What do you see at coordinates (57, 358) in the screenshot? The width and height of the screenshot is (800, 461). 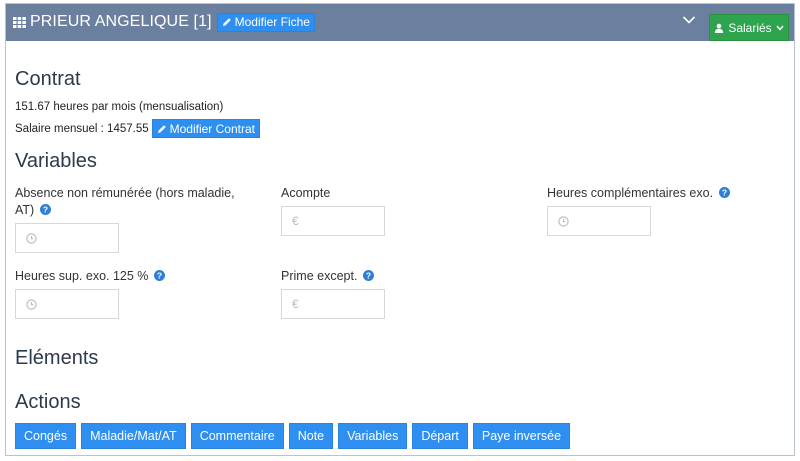 I see `elements-section-title: Eléments` at bounding box center [57, 358].